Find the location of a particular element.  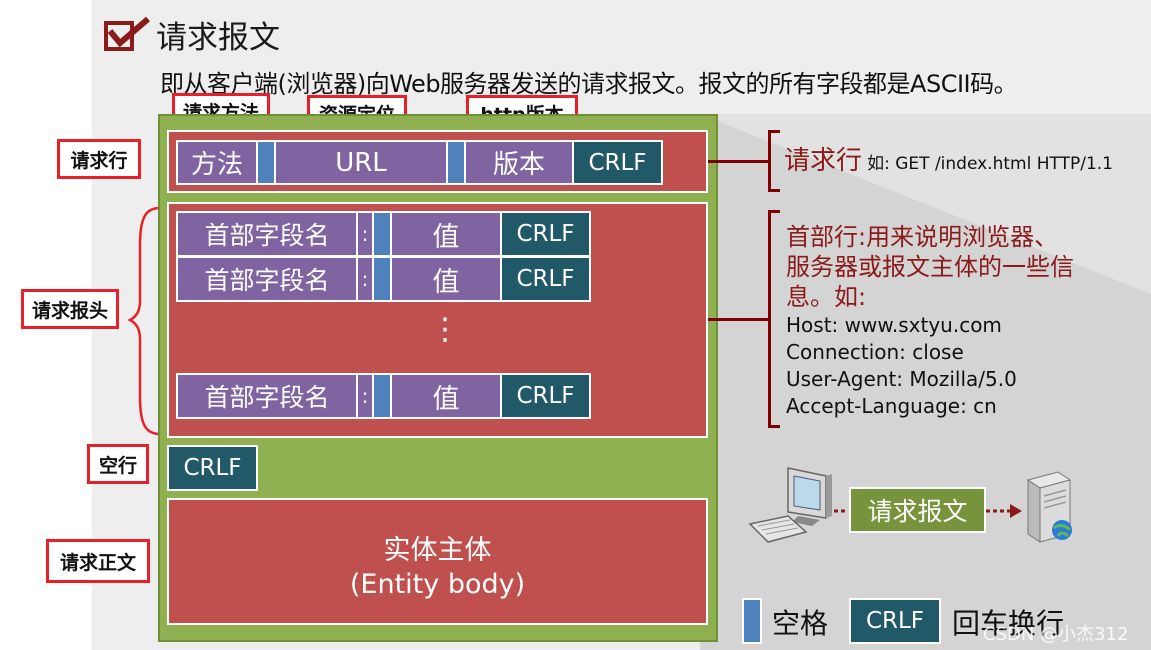

checkbox-icon is located at coordinates (127, 34).